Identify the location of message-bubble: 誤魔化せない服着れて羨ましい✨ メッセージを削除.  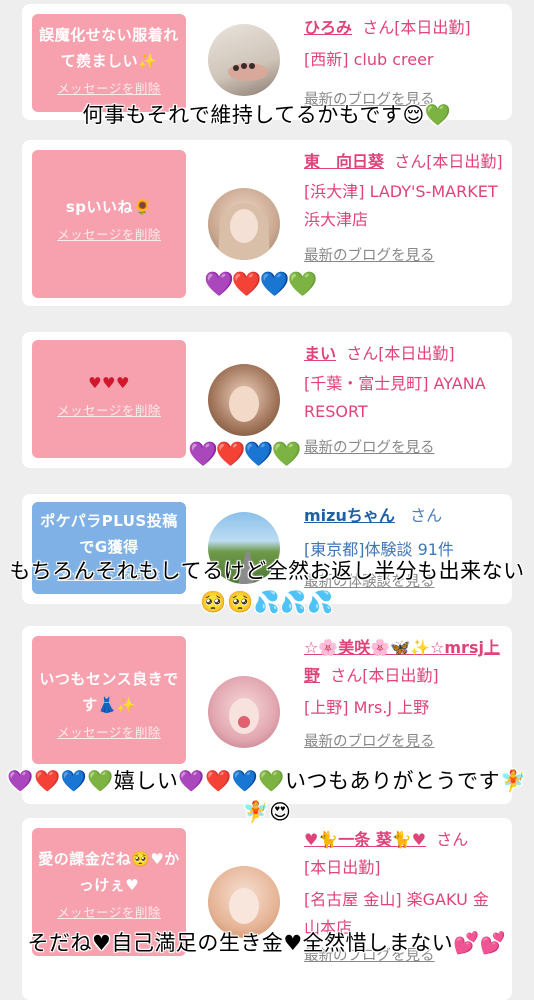
(109, 63).